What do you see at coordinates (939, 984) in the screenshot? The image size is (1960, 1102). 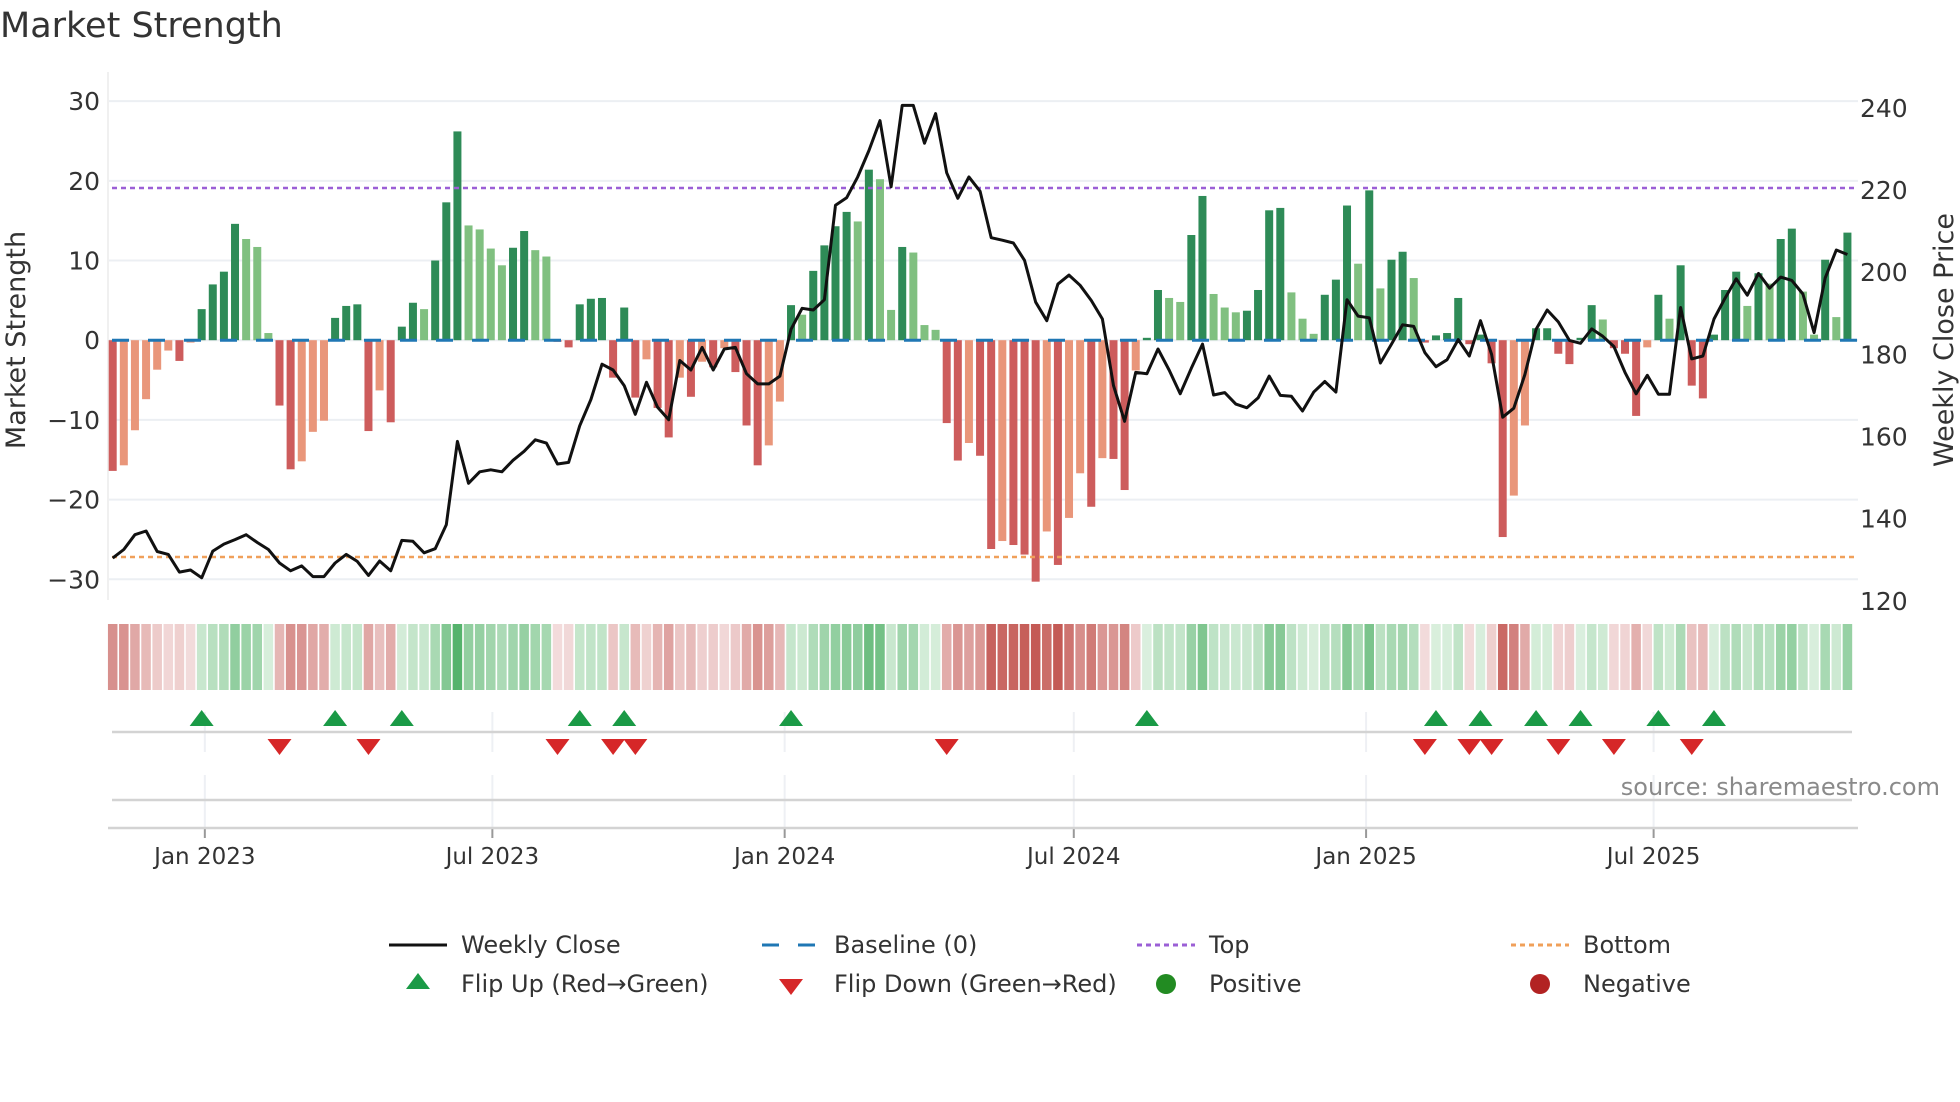 I see `legend-flip-down: Flip Down (Green→Red)` at bounding box center [939, 984].